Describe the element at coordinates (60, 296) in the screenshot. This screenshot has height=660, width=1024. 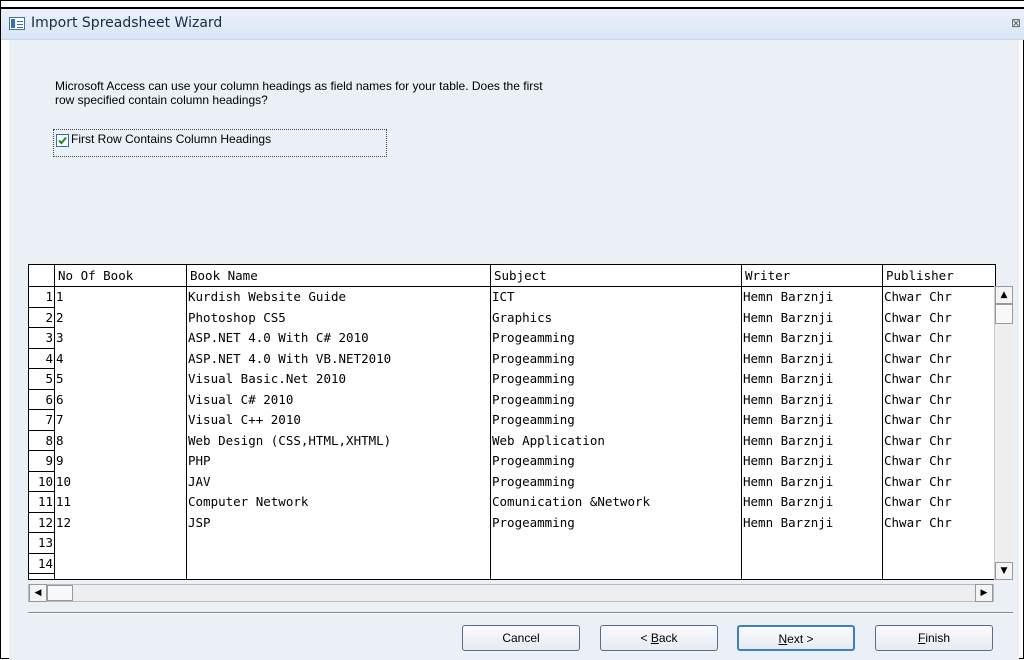
I see `table-cell: 1` at that location.